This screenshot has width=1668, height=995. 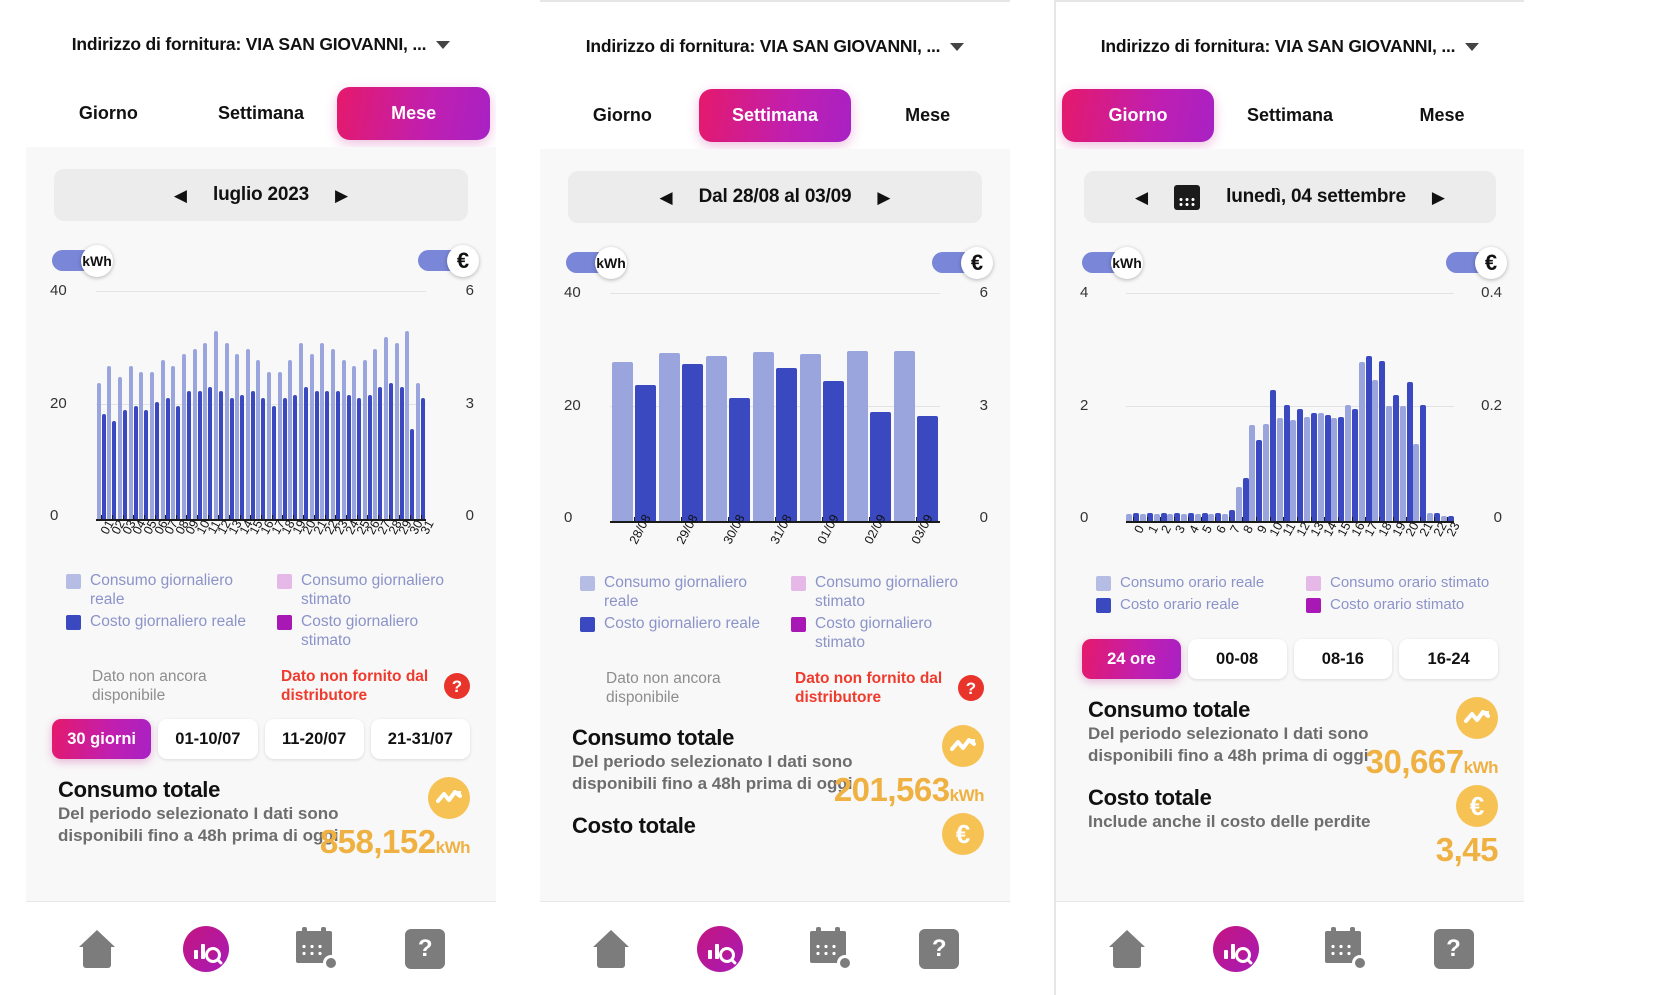 I want to click on unit-toggles-p1: kWh €, so click(x=261, y=252).